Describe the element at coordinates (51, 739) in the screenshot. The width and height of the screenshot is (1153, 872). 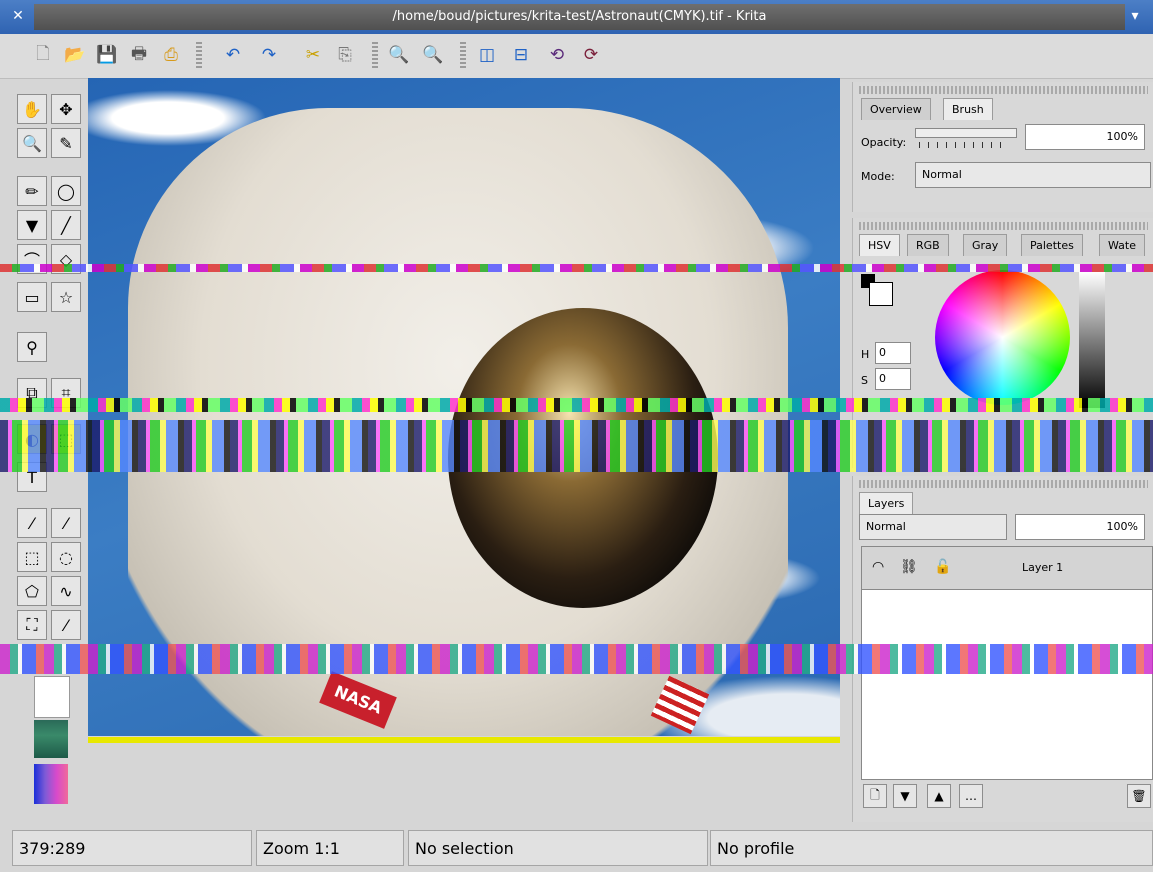
I see `pattern-swatch` at that location.